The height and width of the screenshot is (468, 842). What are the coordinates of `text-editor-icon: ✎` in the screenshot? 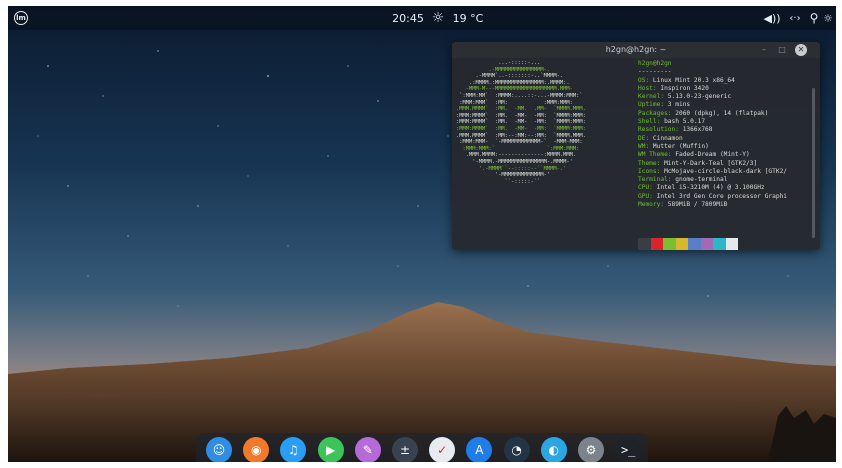 It's located at (367, 449).